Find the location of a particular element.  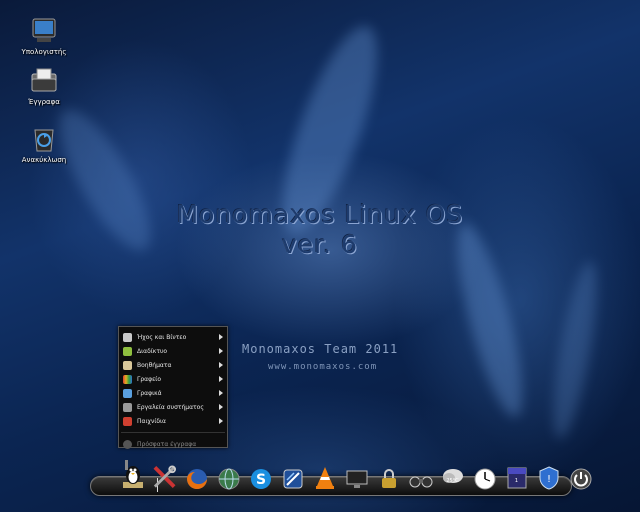

menu-item-recent-documents: Πρόσφατα έγγραφα is located at coordinates (173, 444).